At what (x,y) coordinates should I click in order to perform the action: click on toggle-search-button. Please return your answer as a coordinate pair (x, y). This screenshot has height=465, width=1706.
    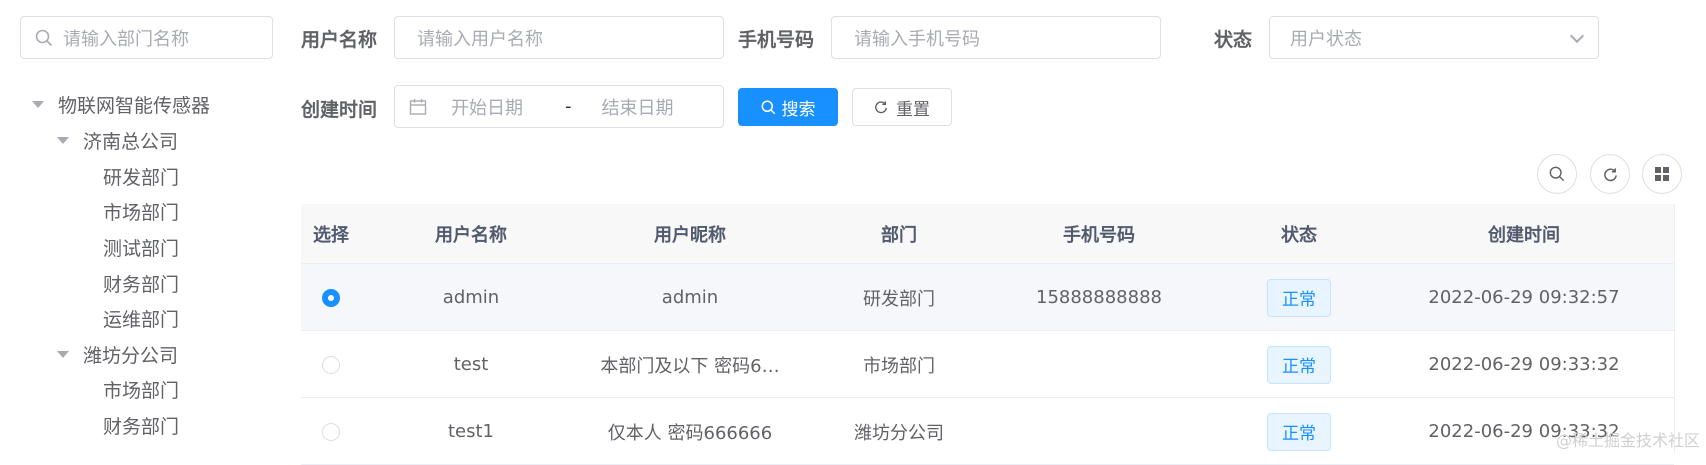
    Looking at the image, I should click on (1557, 174).